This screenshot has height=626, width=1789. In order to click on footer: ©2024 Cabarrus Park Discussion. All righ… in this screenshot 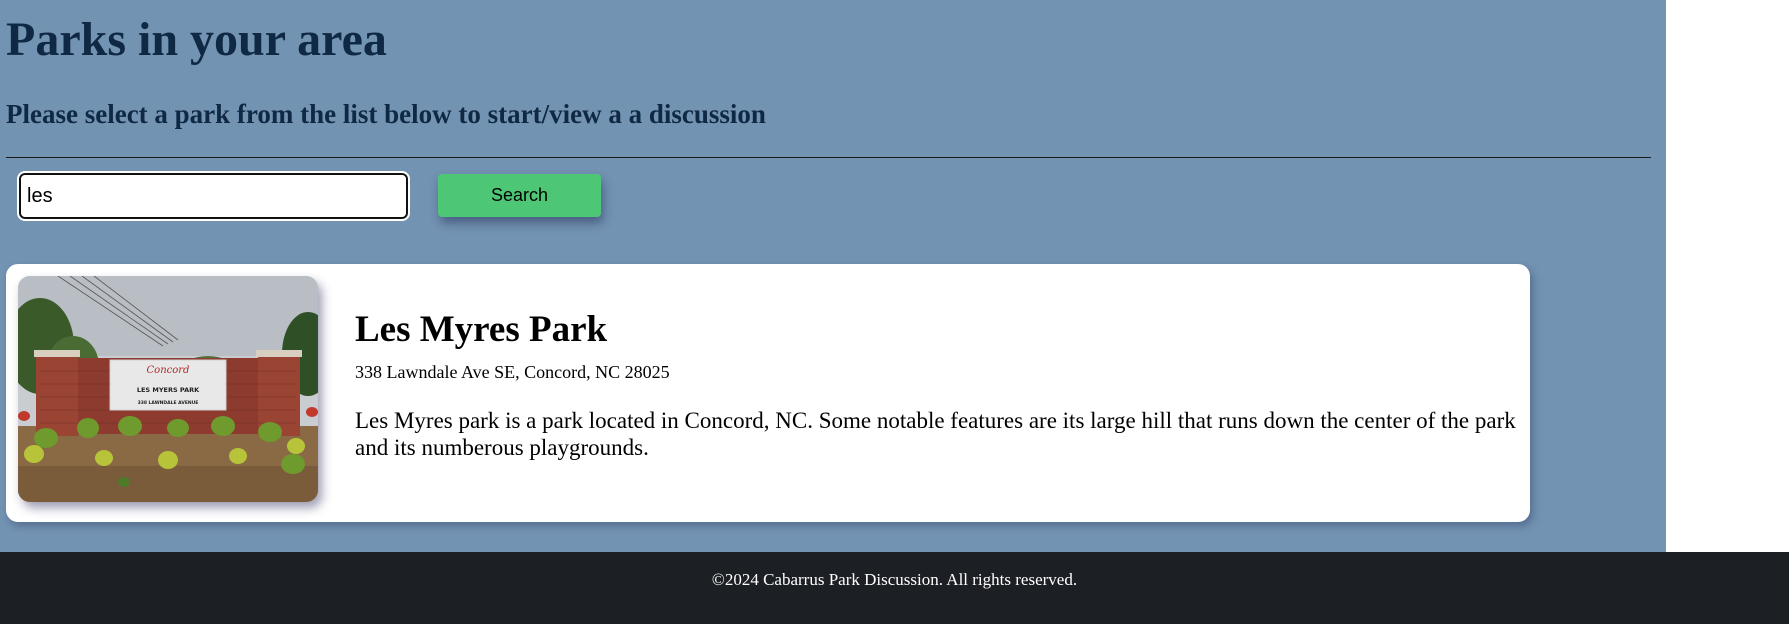, I will do `click(894, 588)`.